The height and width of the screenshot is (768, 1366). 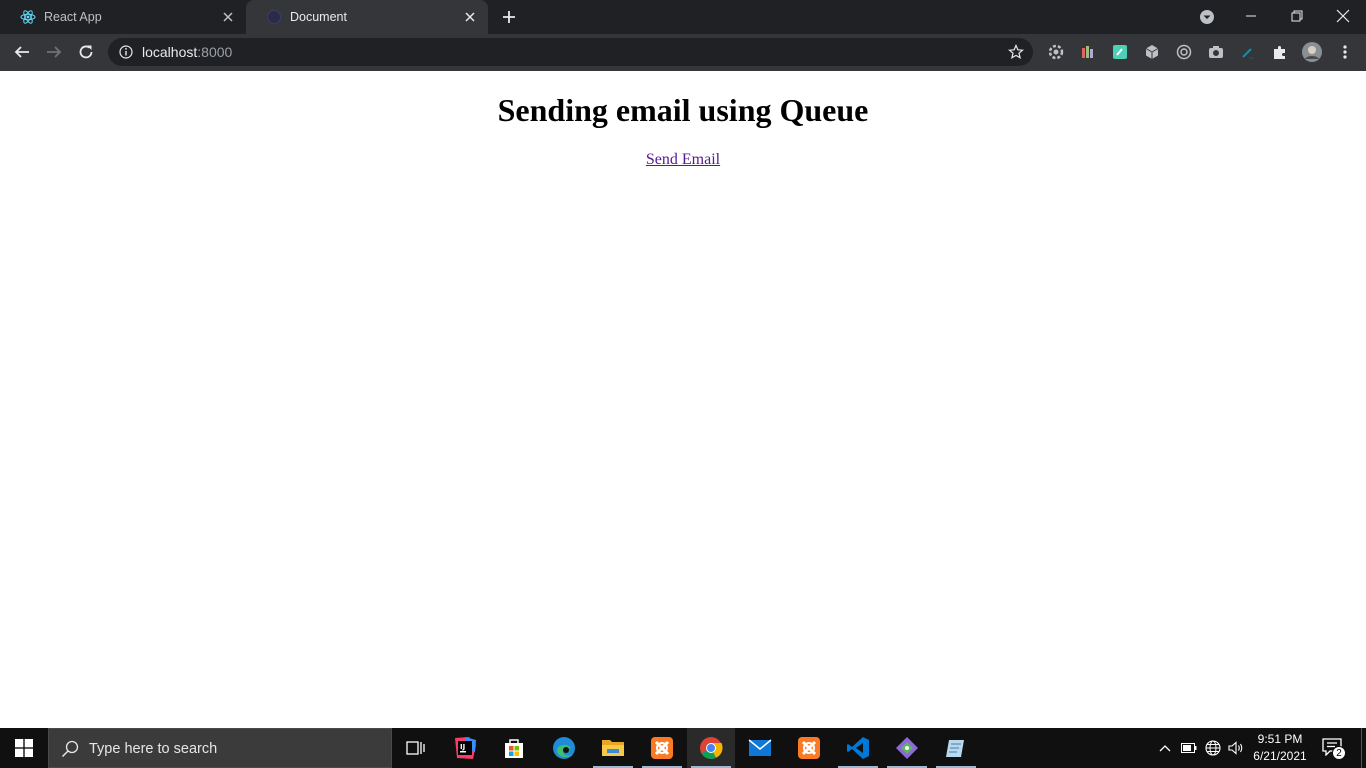 What do you see at coordinates (1184, 52) in the screenshot?
I see `extension-target-icon` at bounding box center [1184, 52].